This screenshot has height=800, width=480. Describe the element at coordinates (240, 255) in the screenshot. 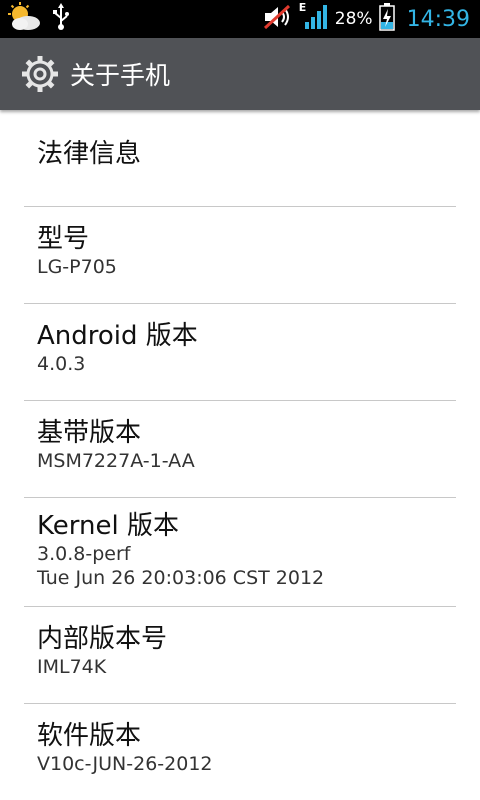

I see `list-item-model: 型号 LG-P705` at that location.